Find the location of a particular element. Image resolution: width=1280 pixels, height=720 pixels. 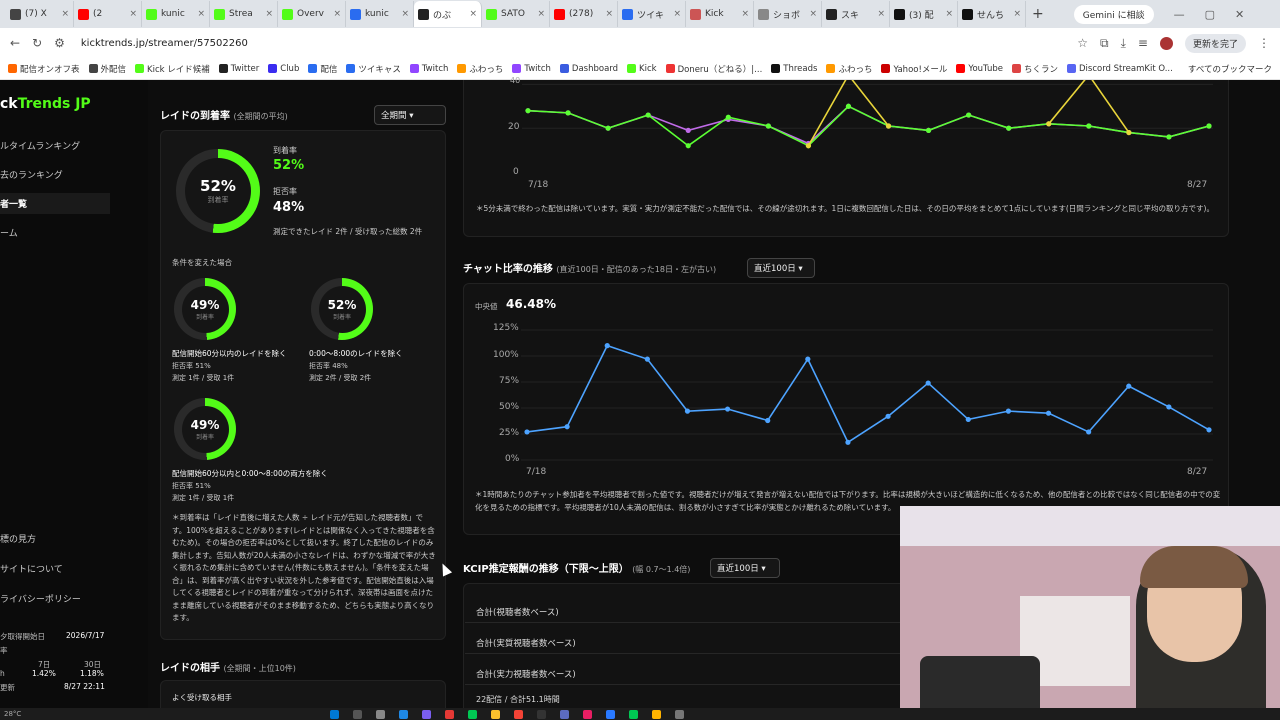

chat-period-select: 直近100日 ▾ is located at coordinates (781, 268).